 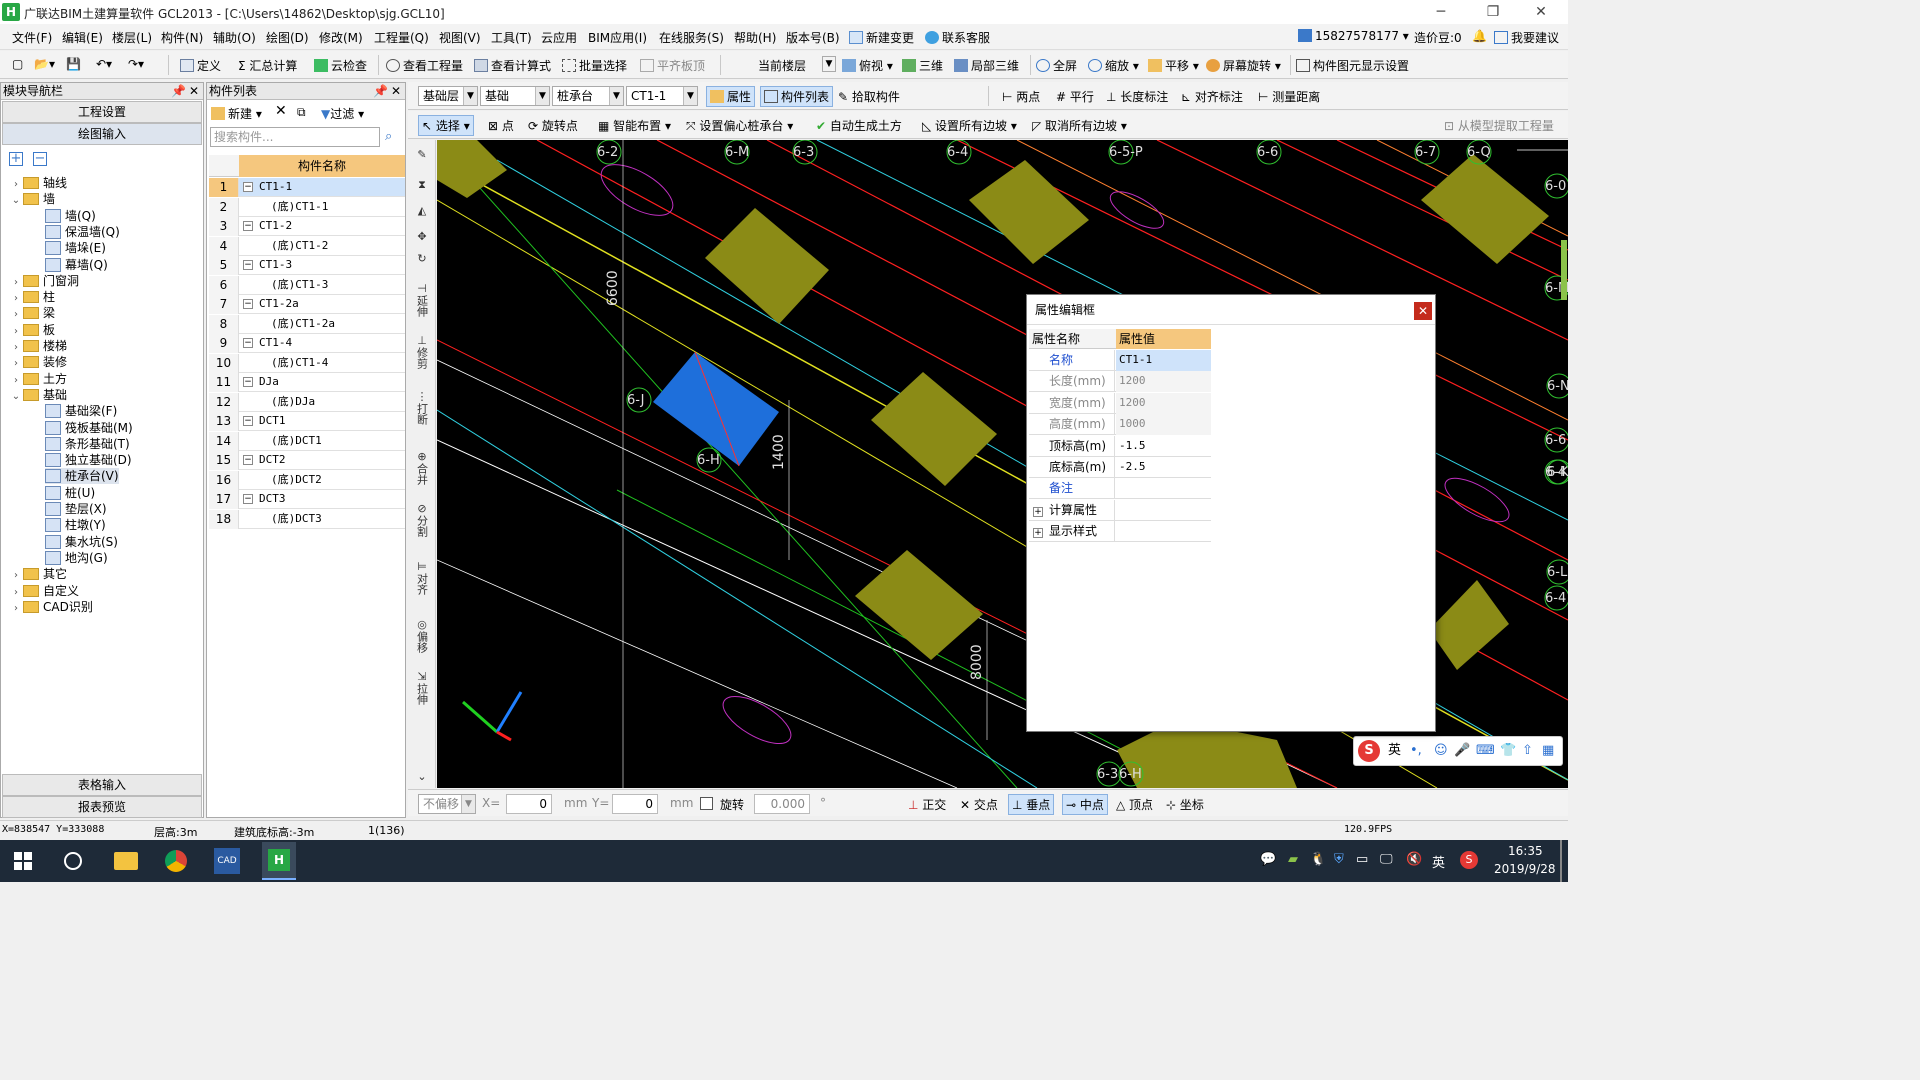 I want to click on tree-item: 墙(Q), so click(x=70, y=216).